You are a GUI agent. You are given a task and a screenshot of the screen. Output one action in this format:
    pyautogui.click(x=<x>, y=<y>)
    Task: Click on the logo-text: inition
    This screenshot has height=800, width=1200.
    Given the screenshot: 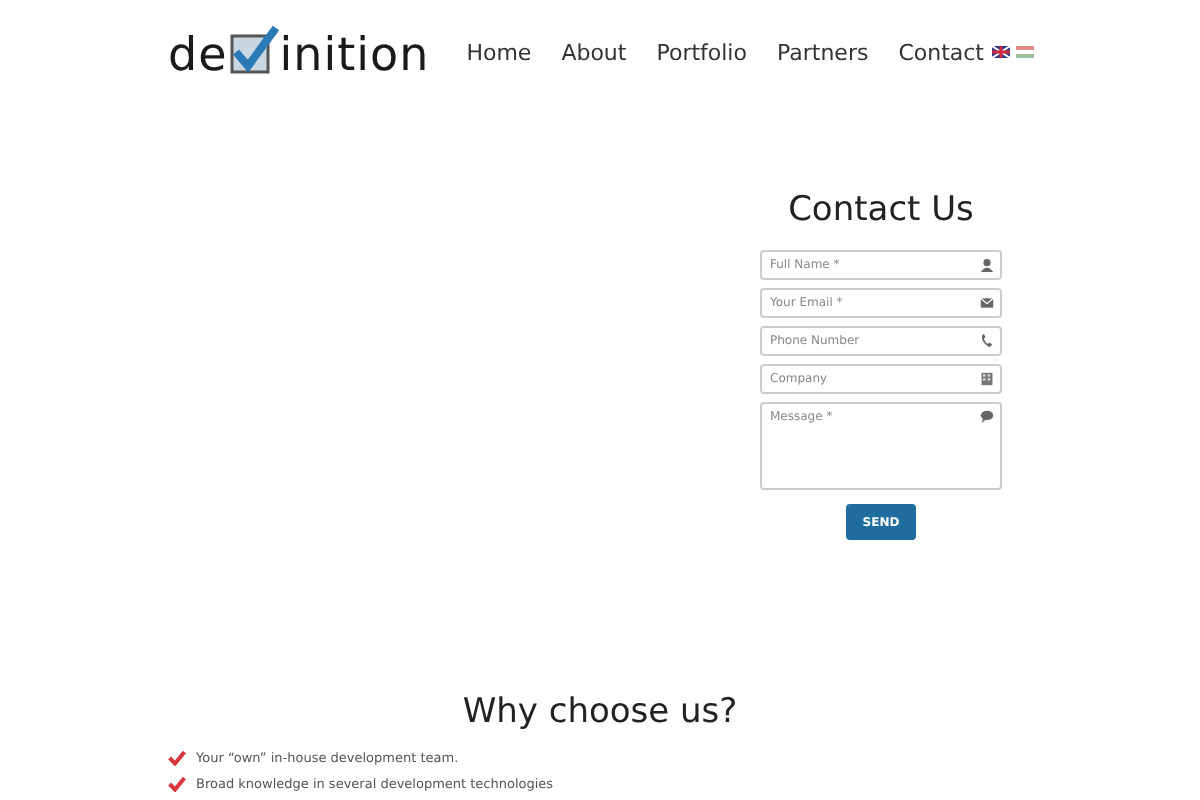 What is the action you would take?
    pyautogui.click(x=354, y=56)
    